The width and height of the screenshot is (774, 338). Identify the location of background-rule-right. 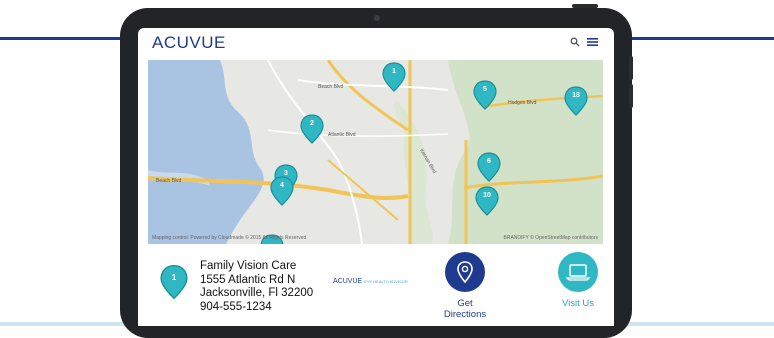
(701, 38).